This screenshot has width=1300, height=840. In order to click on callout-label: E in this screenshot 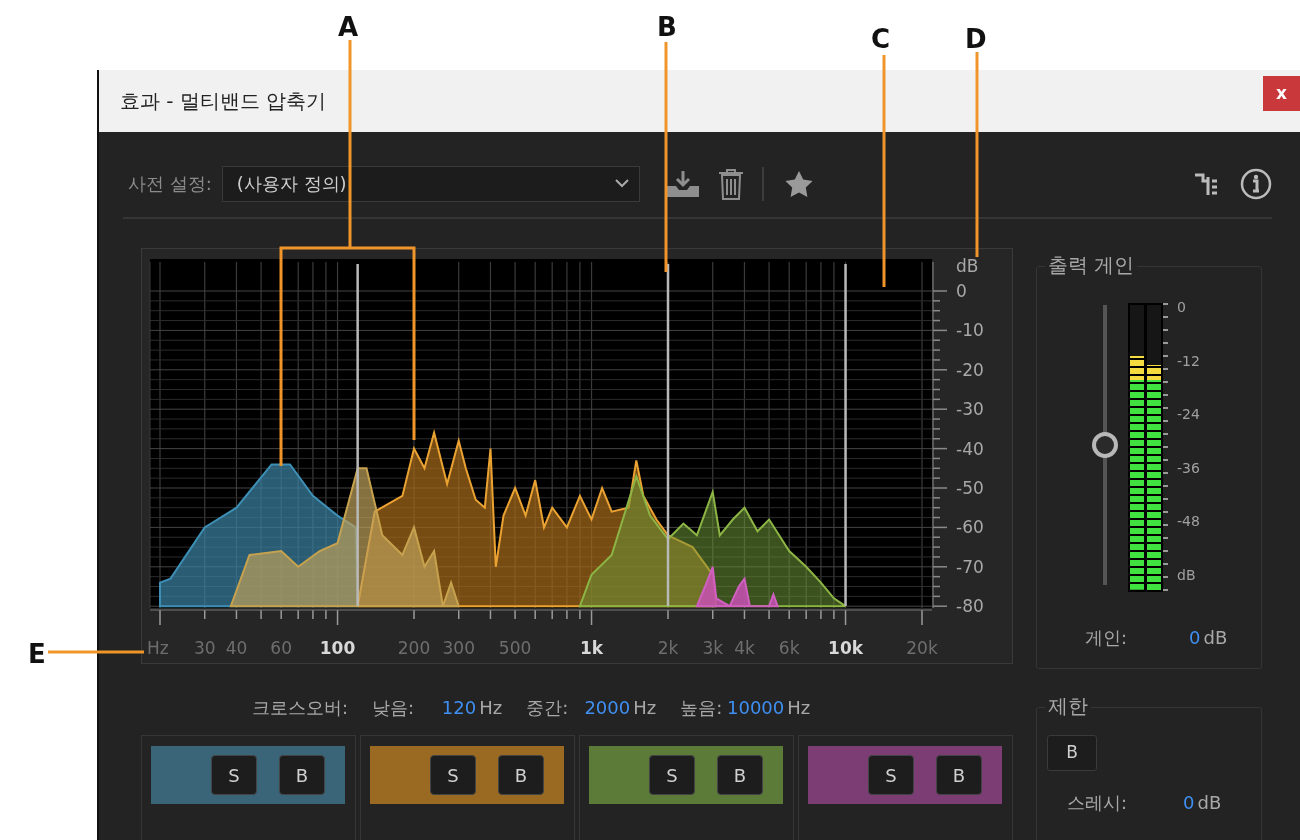, I will do `click(37, 654)`.